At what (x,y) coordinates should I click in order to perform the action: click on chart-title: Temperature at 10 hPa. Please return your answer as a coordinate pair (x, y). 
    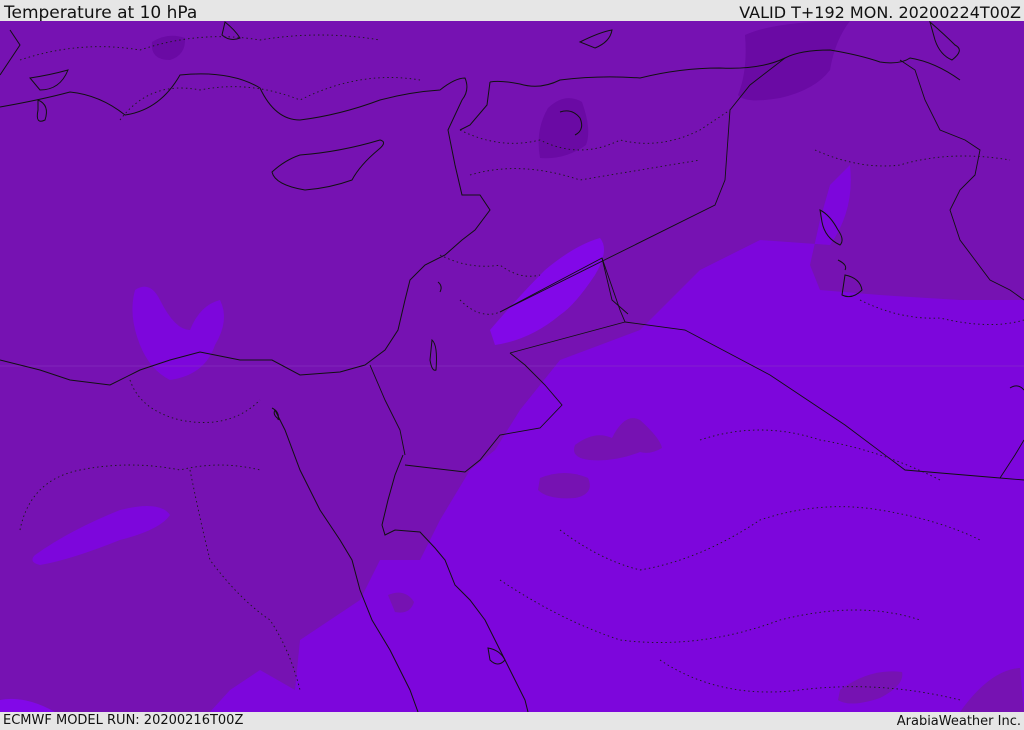
    Looking at the image, I should click on (101, 13).